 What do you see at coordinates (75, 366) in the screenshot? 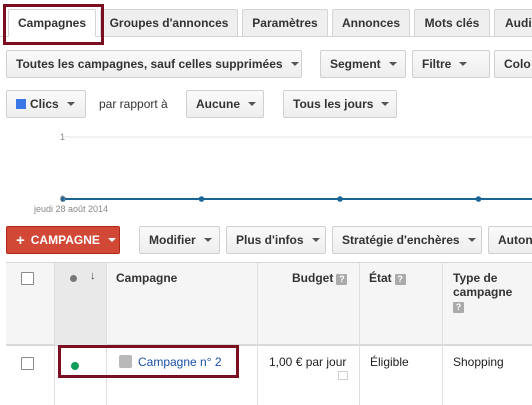
I see `status-enabled-icon` at bounding box center [75, 366].